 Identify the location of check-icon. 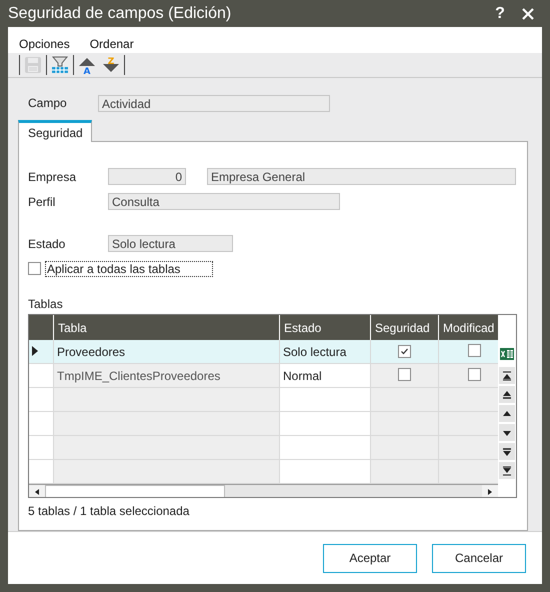
(404, 351).